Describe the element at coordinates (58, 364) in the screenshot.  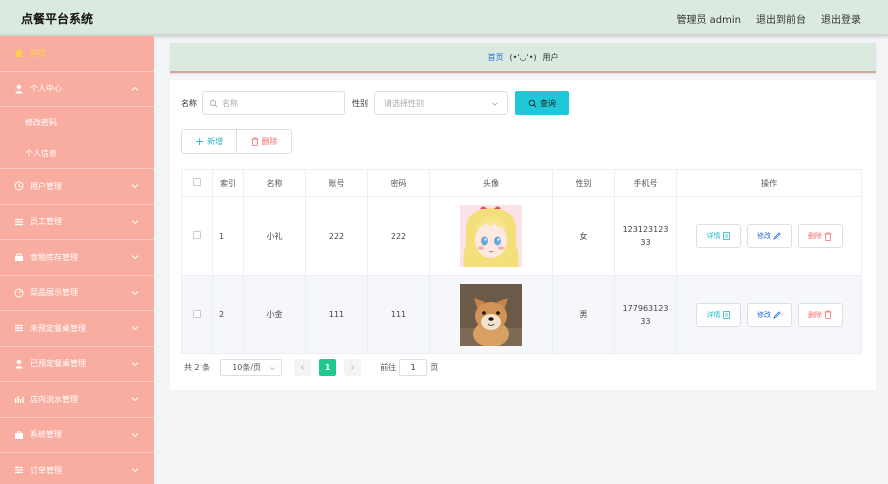
I see `sidebar-item-label: 已预定餐桌管理` at that location.